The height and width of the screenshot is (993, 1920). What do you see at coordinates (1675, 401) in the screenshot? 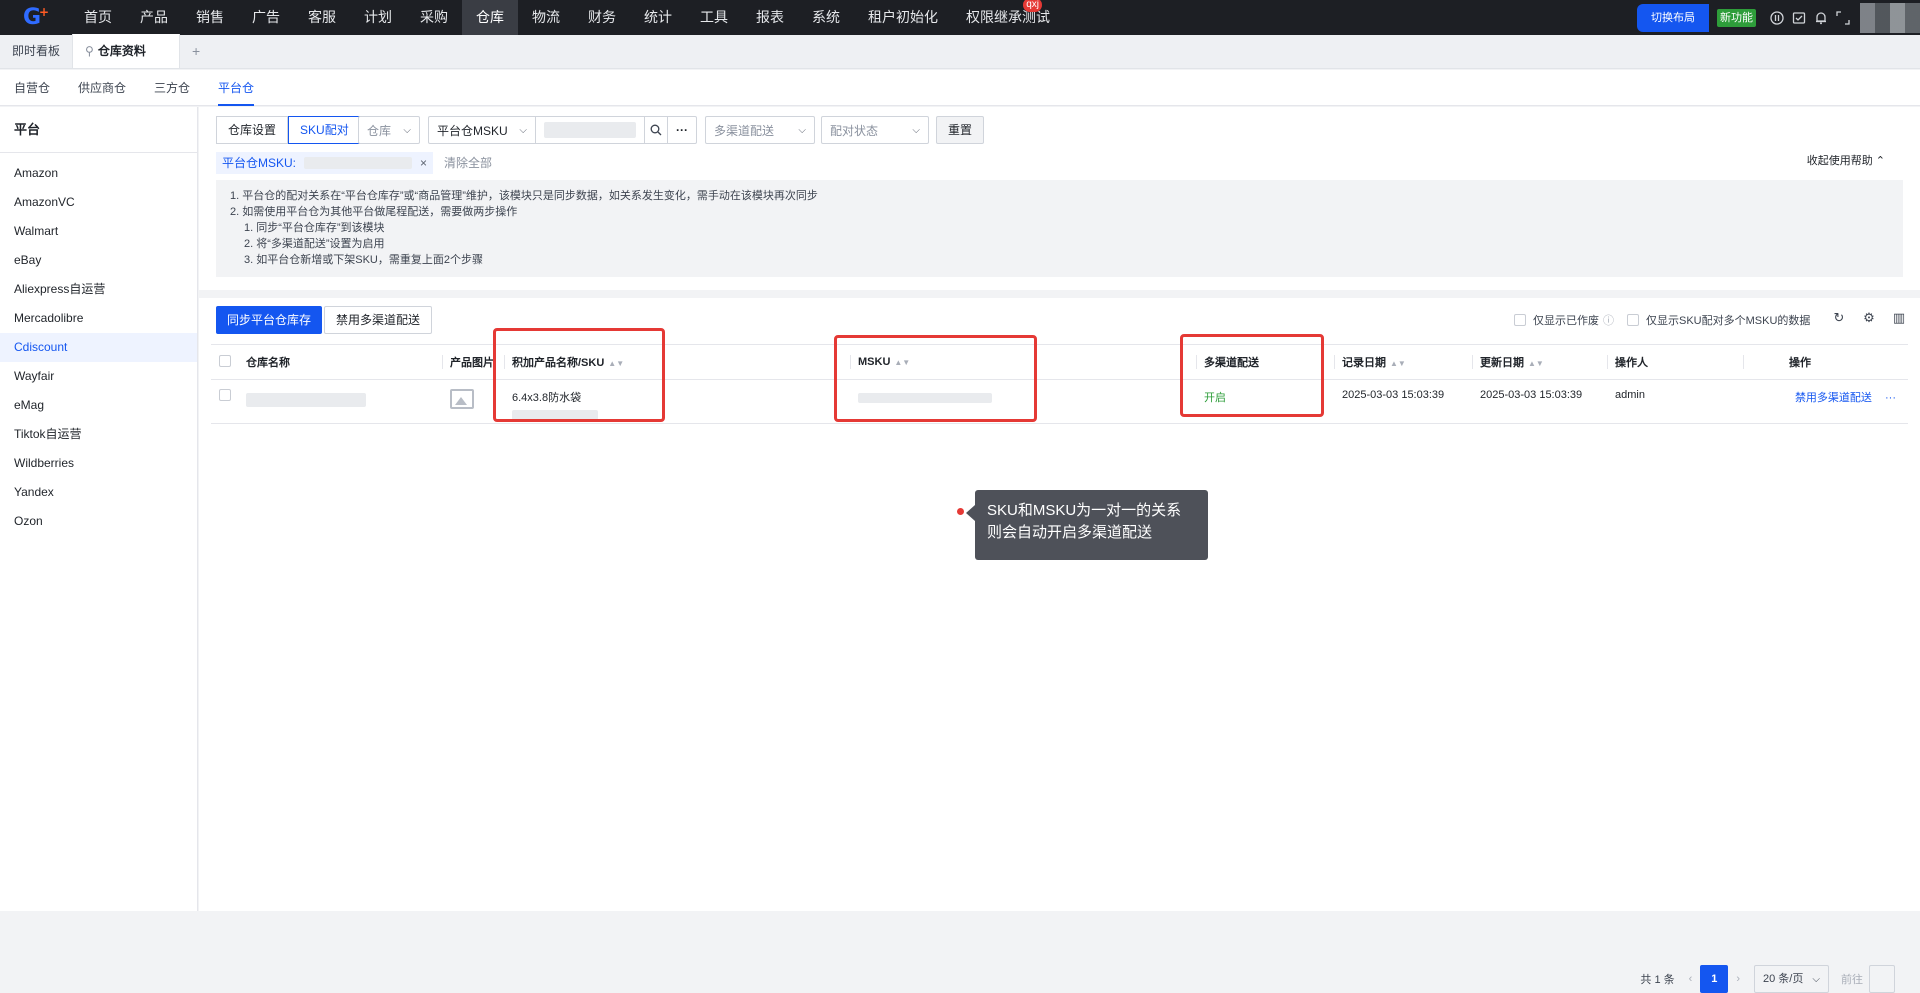
I see `cell-operator: admin` at bounding box center [1675, 401].